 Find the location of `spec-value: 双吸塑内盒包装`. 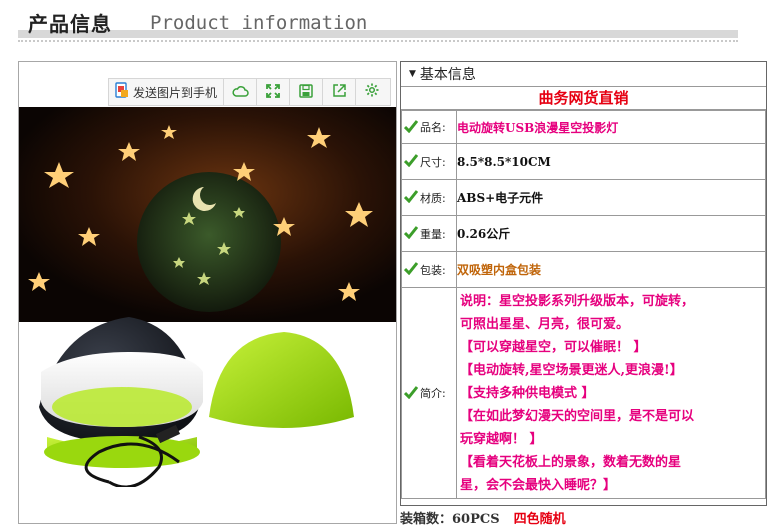

spec-value: 双吸塑内盒包装 is located at coordinates (611, 269).